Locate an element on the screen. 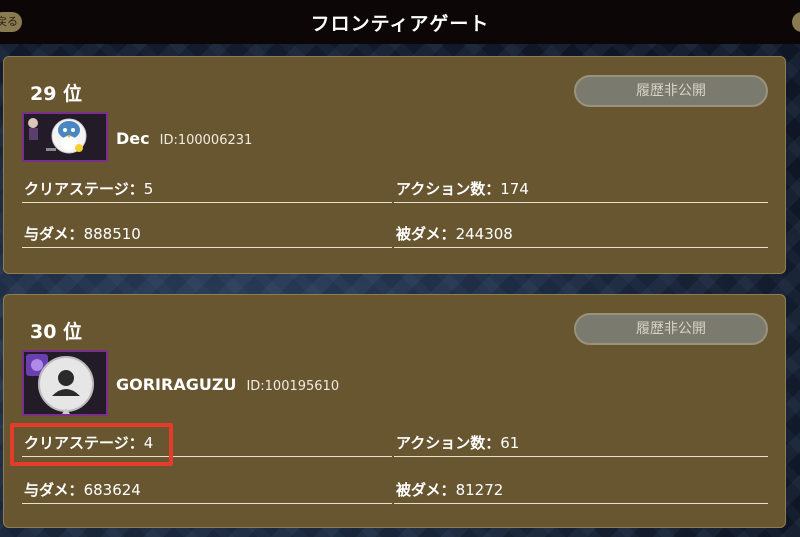  default-user-avatar-icon is located at coordinates (65, 383).